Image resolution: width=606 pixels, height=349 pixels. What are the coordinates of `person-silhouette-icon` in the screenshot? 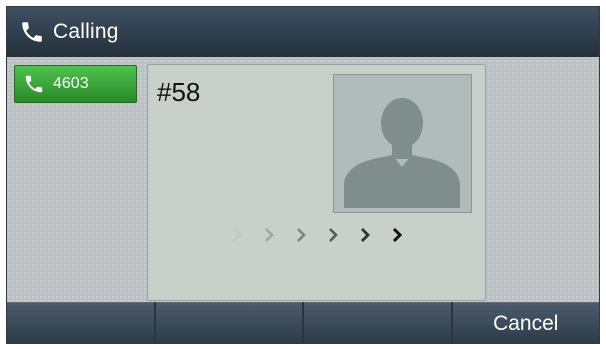 It's located at (402, 153).